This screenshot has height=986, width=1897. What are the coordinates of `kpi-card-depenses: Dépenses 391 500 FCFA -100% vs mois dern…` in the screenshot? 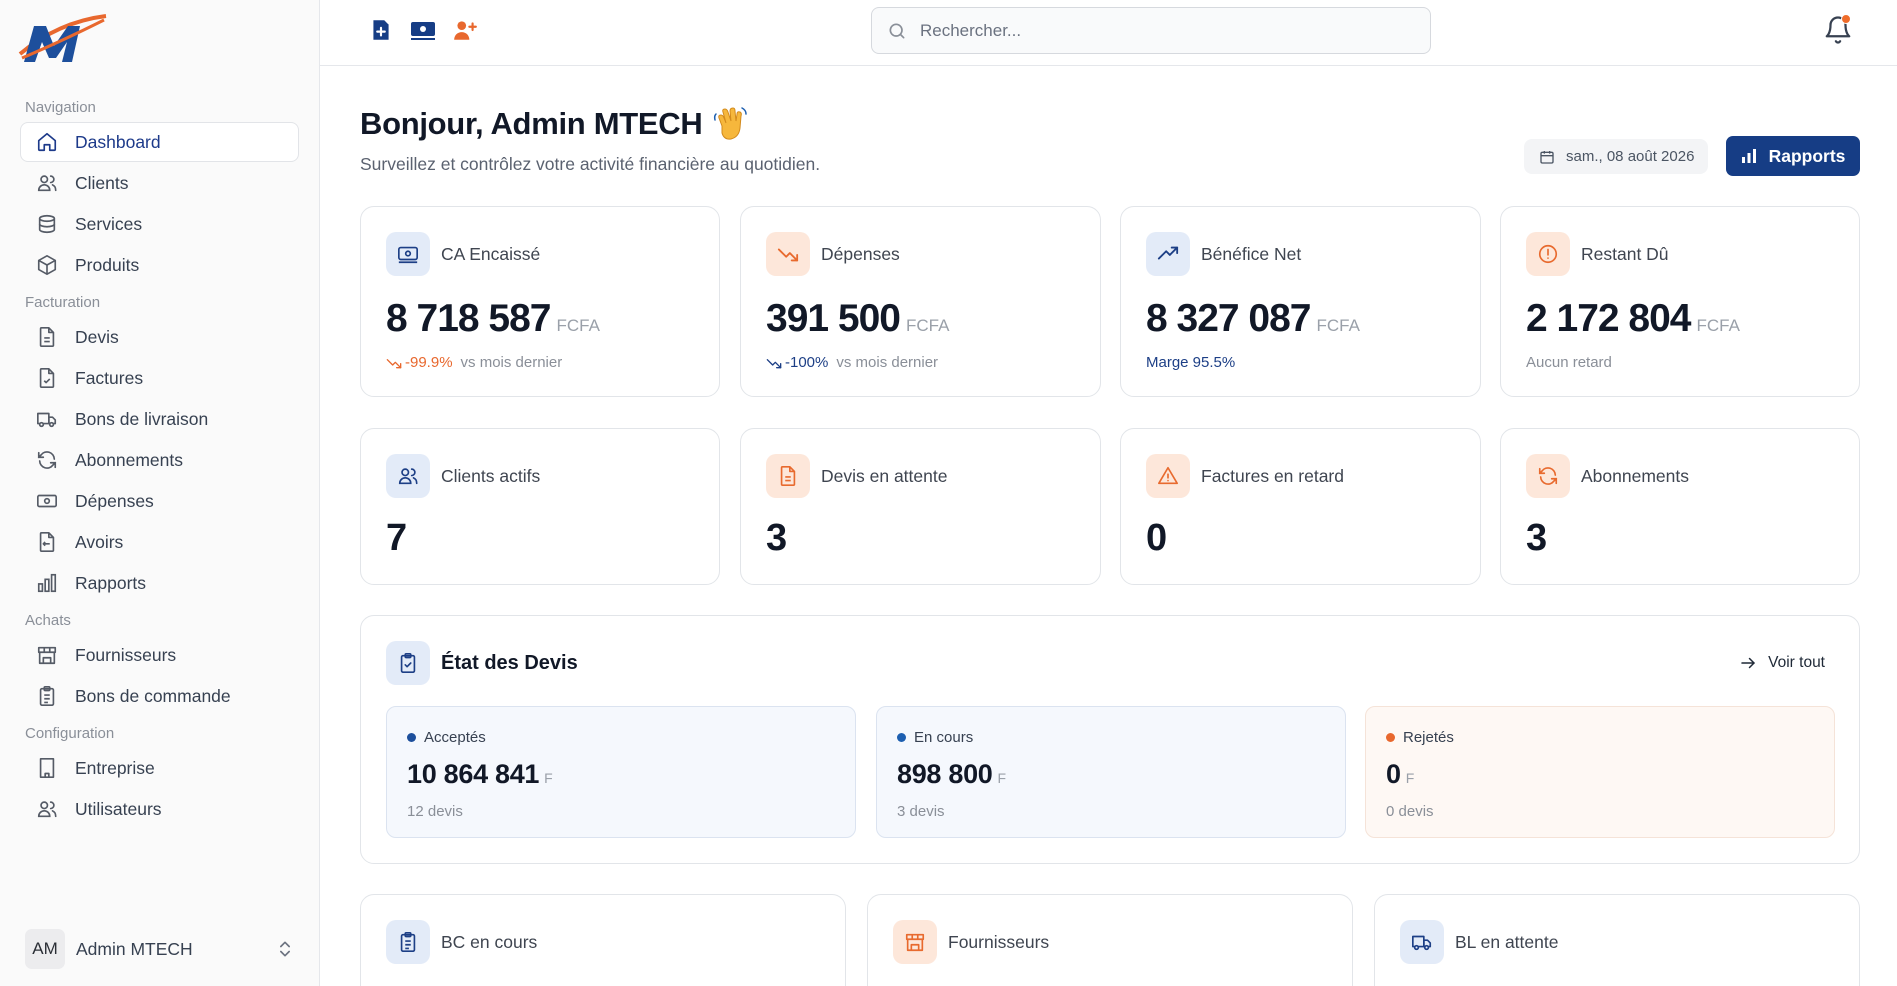 It's located at (920, 301).